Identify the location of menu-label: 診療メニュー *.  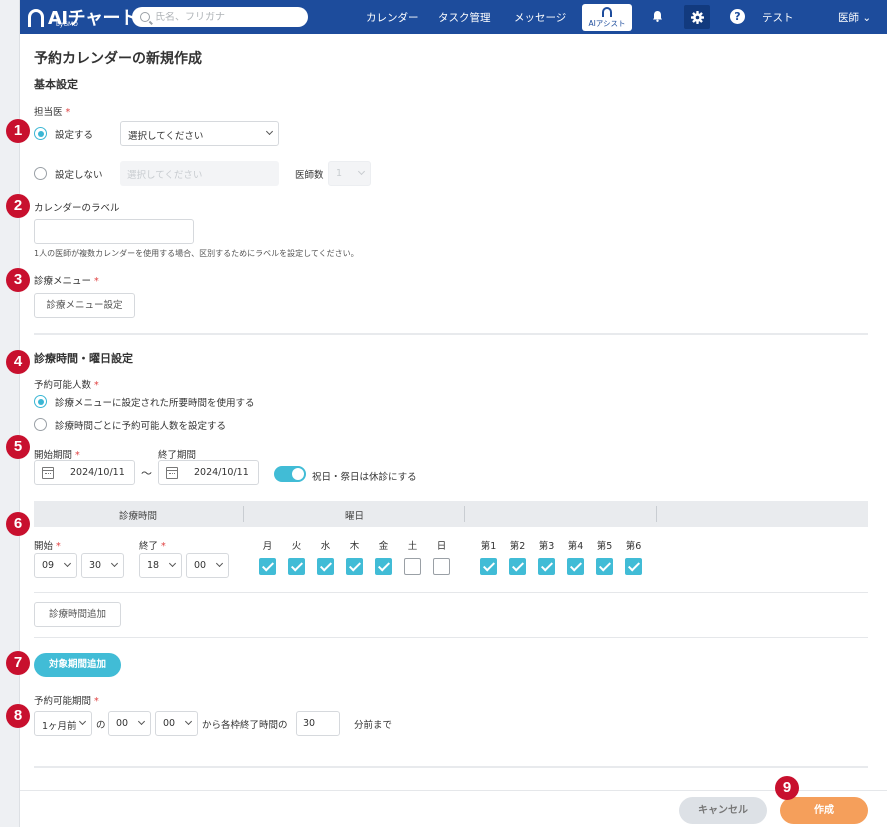
(66, 280).